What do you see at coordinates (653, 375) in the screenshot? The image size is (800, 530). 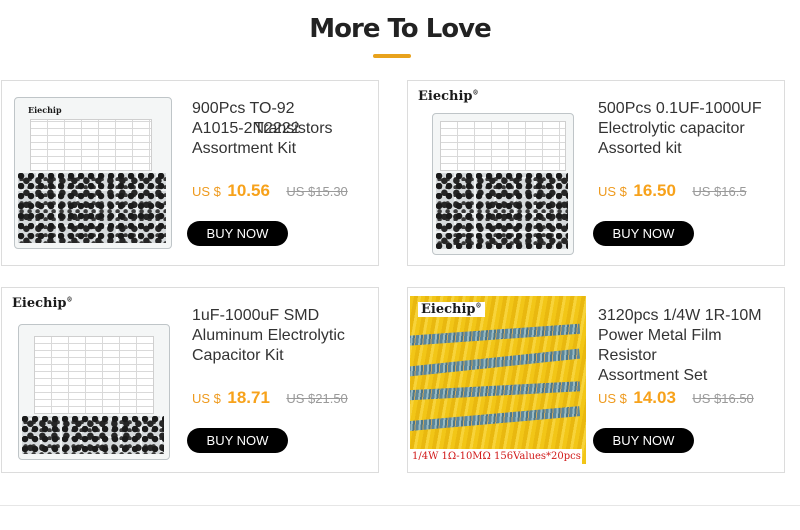 I see `title-line: Assortment Set` at bounding box center [653, 375].